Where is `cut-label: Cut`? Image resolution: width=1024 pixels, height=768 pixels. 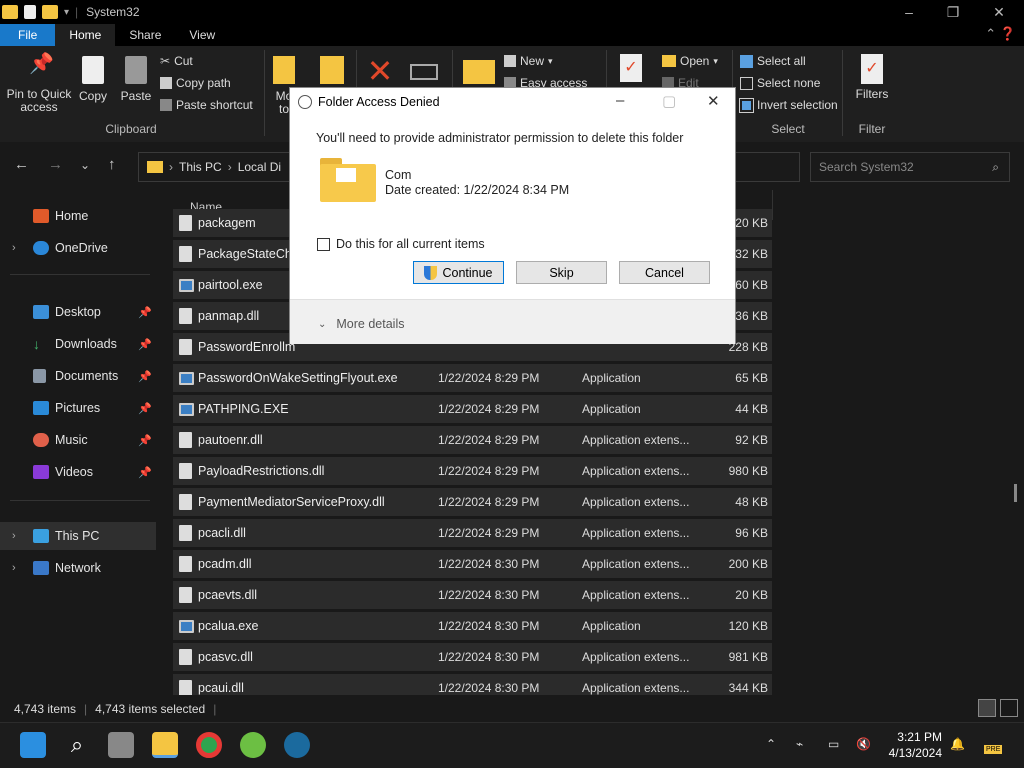 cut-label: Cut is located at coordinates (183, 61).